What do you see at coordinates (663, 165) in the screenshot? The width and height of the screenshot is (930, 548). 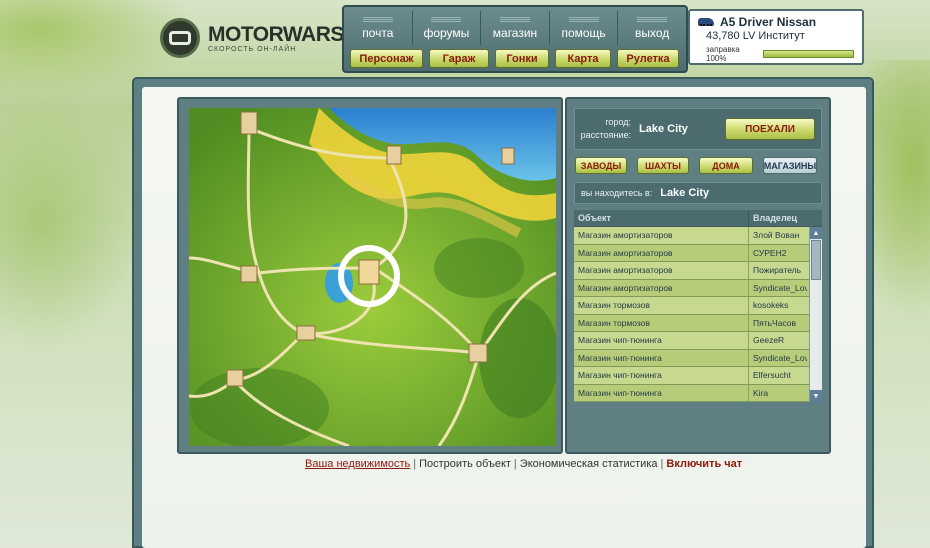 I see `tab-mines: ШАХТЫ` at bounding box center [663, 165].